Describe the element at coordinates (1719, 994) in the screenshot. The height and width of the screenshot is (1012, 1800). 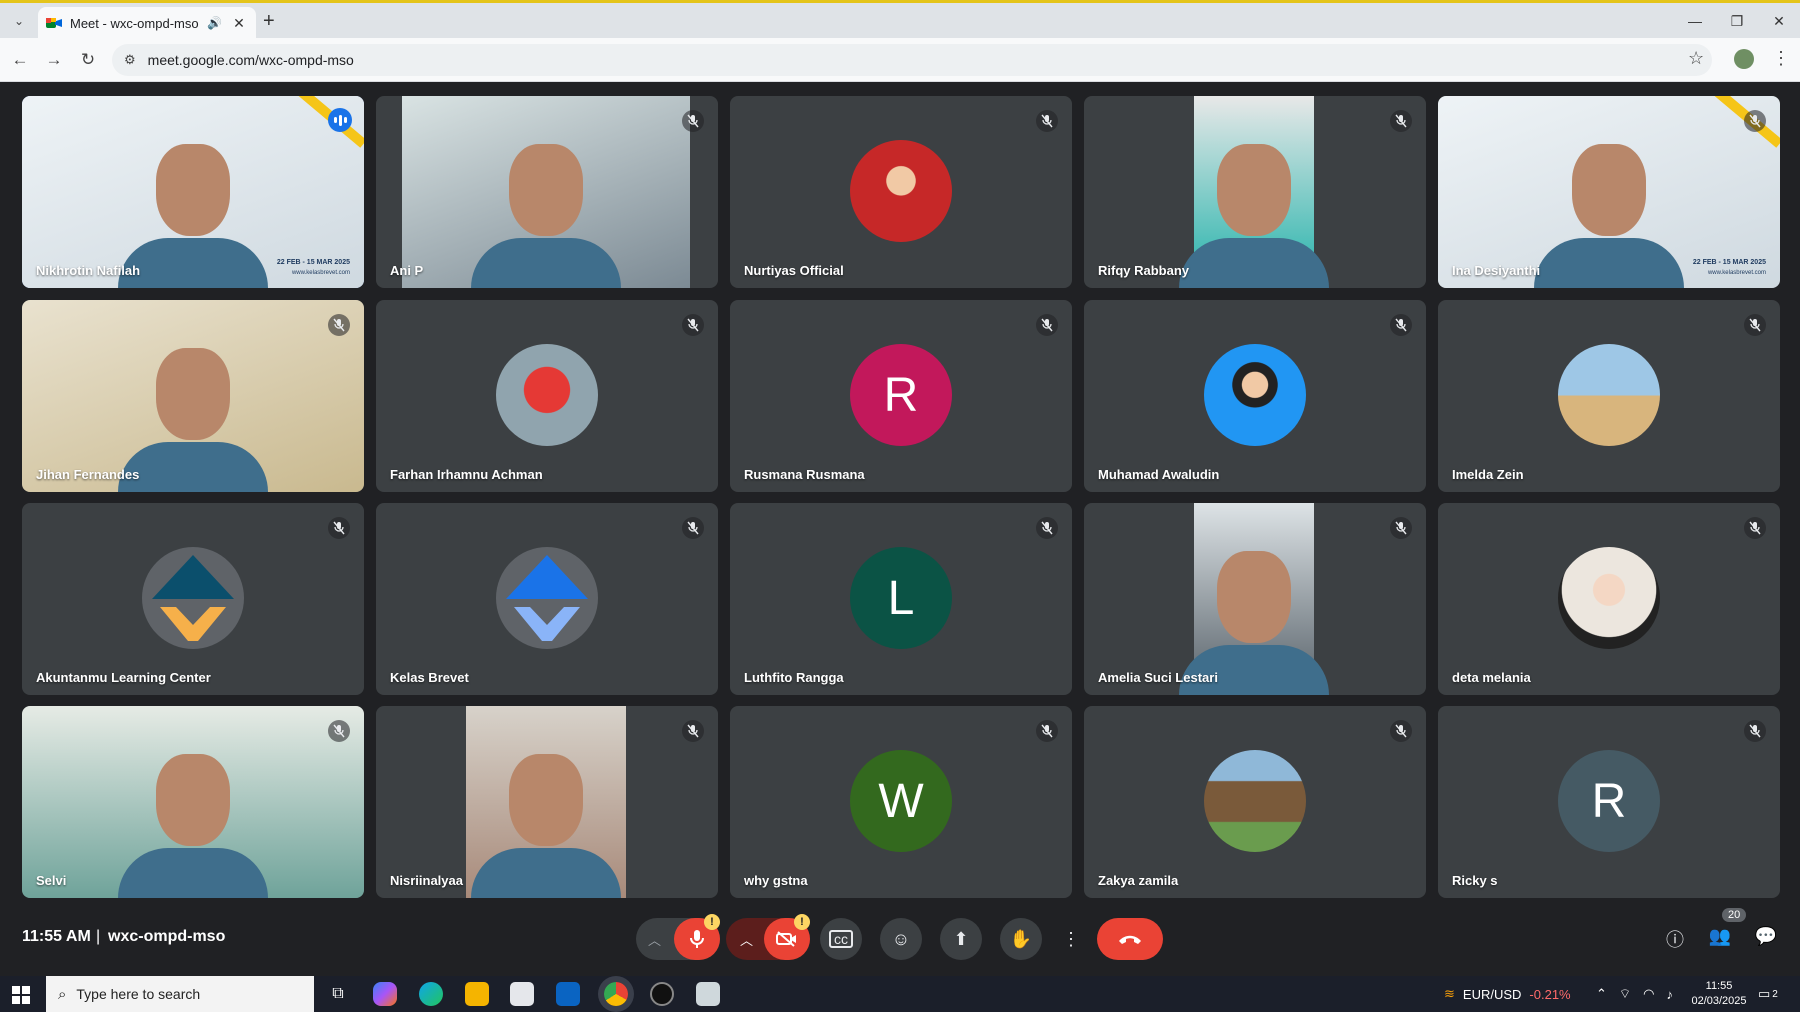
I see `taskbar-clock: 11:55 02/03/2025` at that location.